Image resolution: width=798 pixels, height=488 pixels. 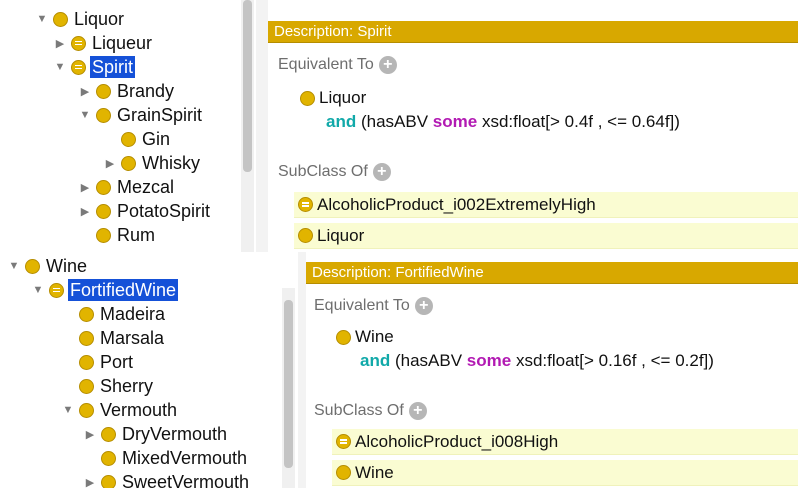 I want to click on tree-item-marsala: Marsala, so click(x=114, y=338).